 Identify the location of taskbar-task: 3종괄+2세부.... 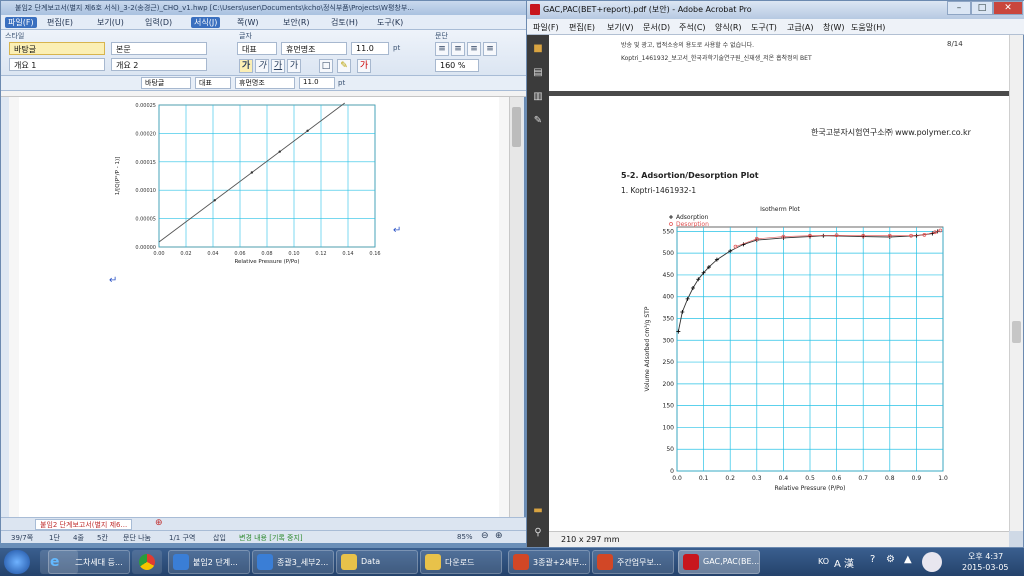
(549, 562).